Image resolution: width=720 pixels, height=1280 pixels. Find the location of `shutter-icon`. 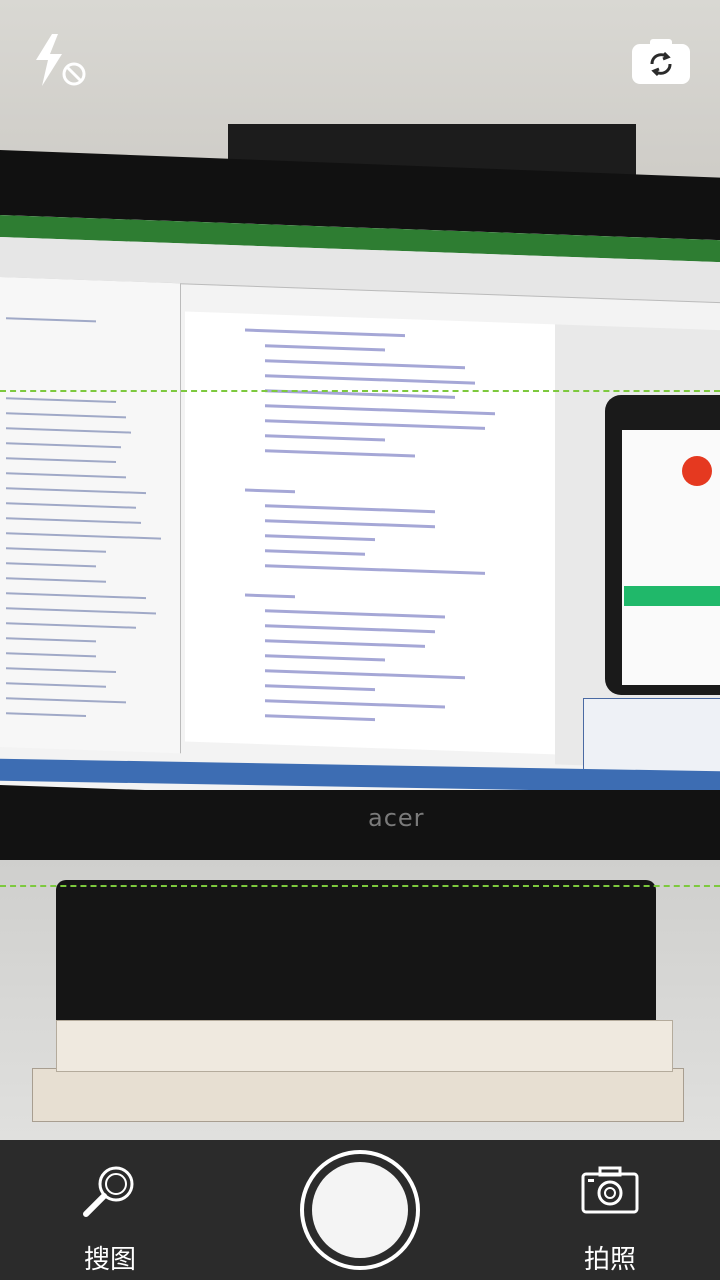

shutter-icon is located at coordinates (360, 1210).